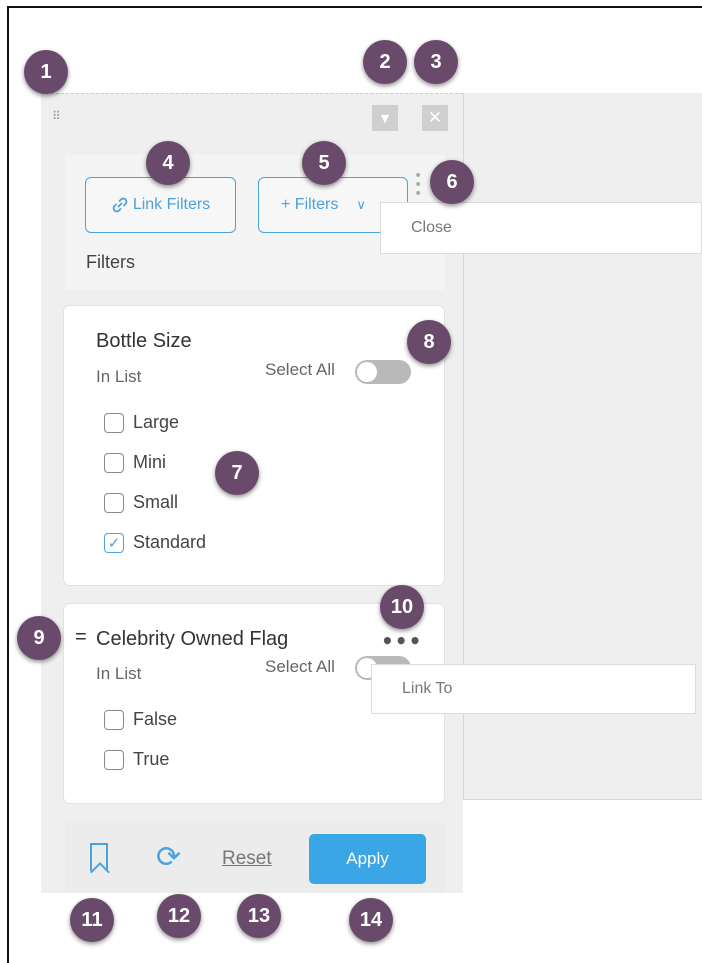 Image resolution: width=702 pixels, height=963 pixels. What do you see at coordinates (168, 857) in the screenshot?
I see `refresh-icon: ⟳` at bounding box center [168, 857].